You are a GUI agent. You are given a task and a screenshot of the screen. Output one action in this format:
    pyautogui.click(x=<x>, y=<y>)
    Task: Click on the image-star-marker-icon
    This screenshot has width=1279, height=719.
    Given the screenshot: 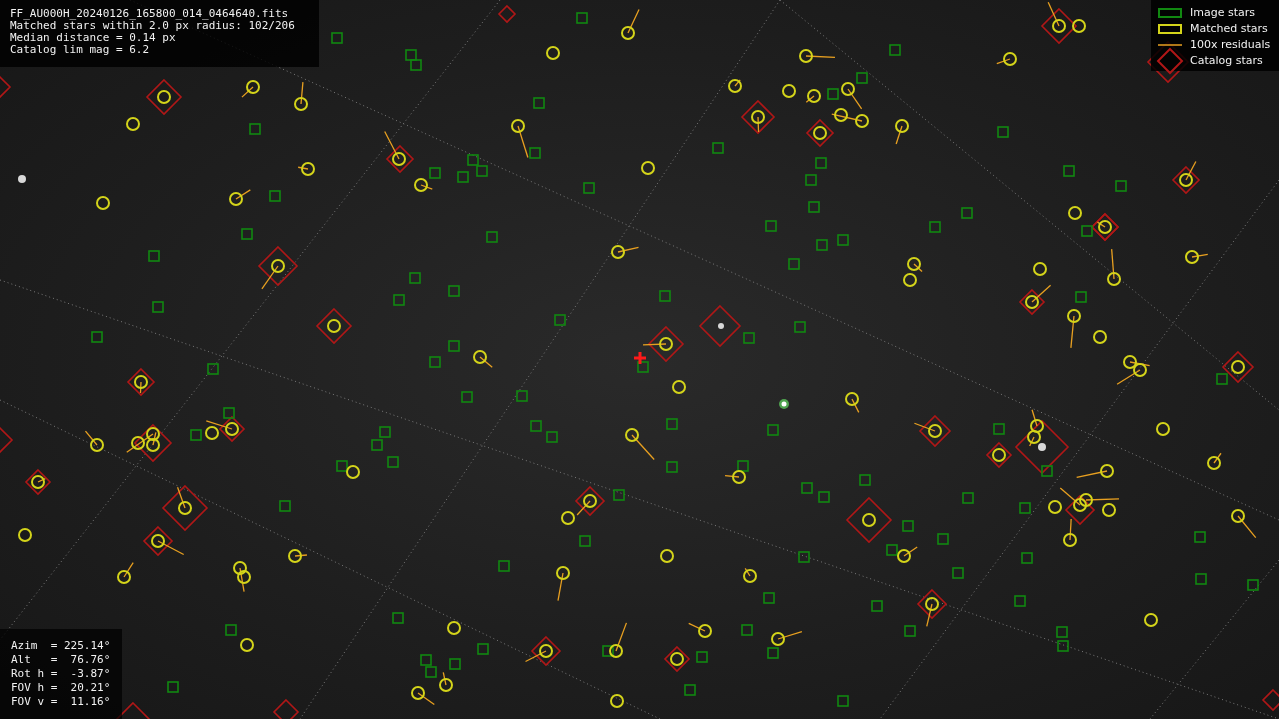 What is the action you would take?
    pyautogui.click(x=1170, y=12)
    